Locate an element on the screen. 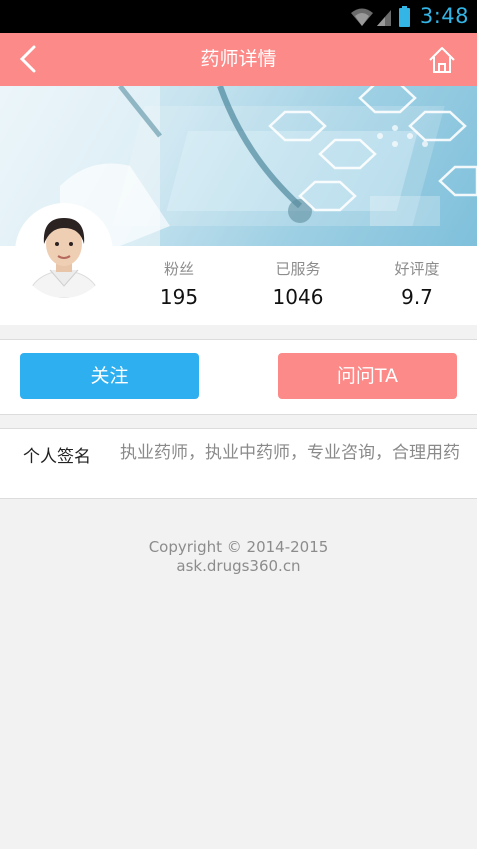 The height and width of the screenshot is (849, 477). follow-button: 关注 is located at coordinates (109, 376).